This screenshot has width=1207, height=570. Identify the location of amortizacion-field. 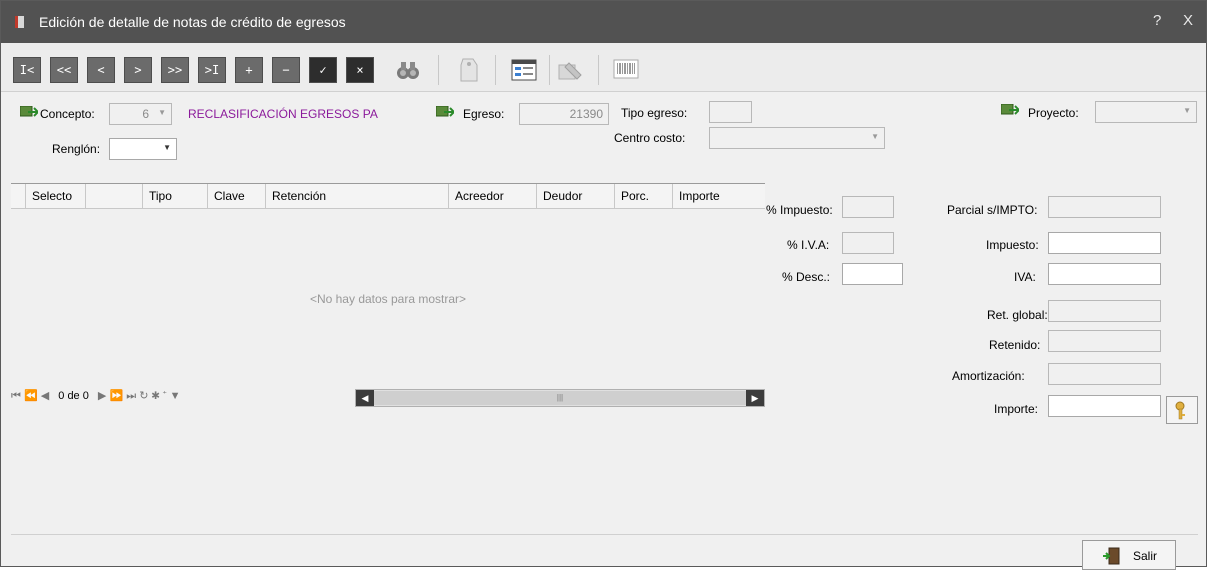
(1104, 374).